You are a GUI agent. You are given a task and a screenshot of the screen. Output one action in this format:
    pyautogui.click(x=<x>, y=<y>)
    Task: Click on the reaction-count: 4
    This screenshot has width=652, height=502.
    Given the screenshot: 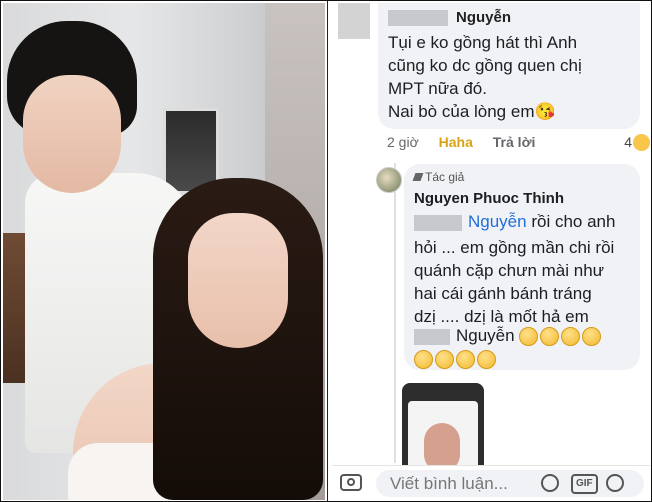 What is the action you would take?
    pyautogui.click(x=628, y=142)
    